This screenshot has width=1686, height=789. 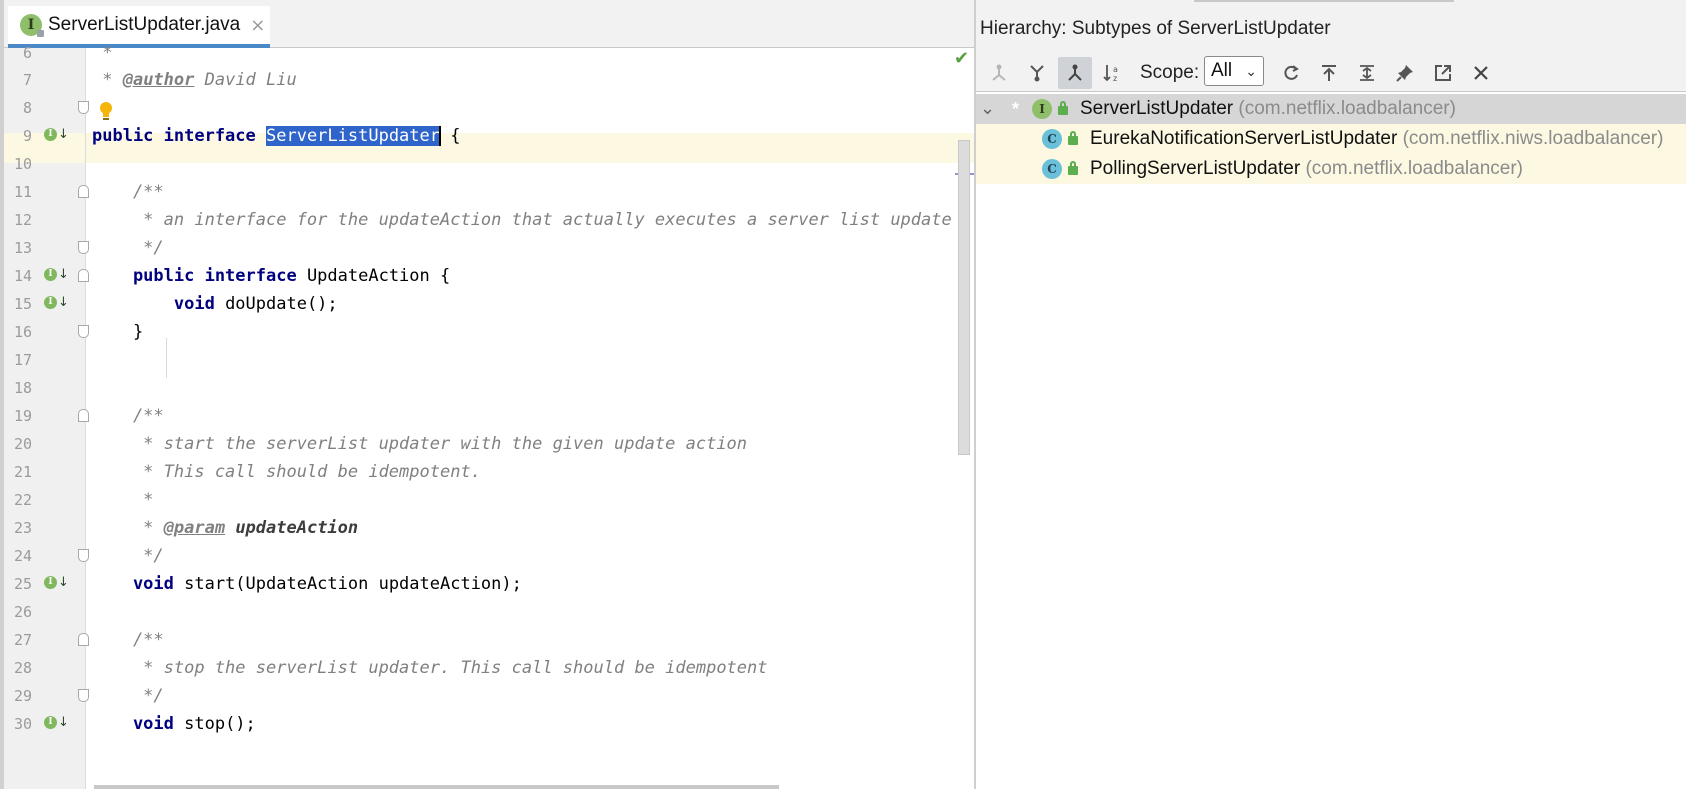 I want to click on export-icon, so click(x=1443, y=73).